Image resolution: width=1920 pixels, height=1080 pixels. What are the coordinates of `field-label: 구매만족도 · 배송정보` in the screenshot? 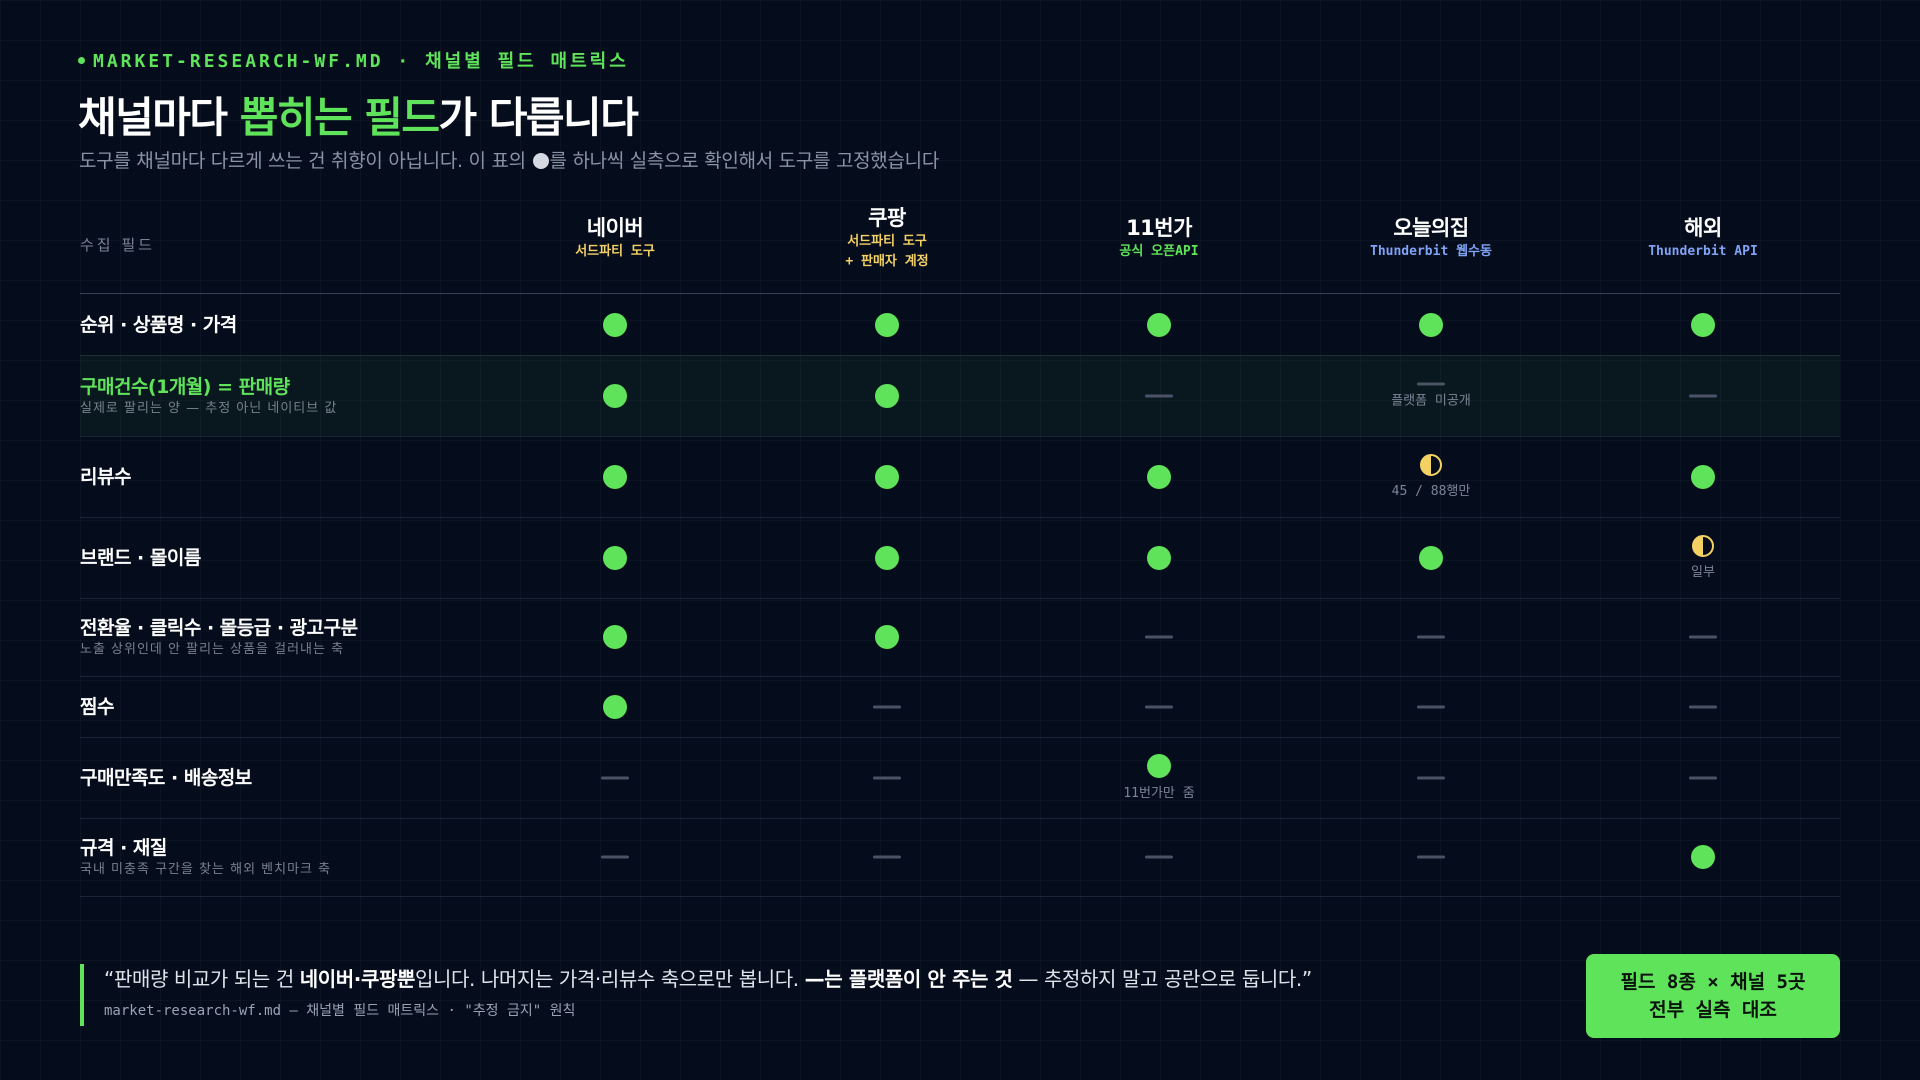 It's located at (166, 777).